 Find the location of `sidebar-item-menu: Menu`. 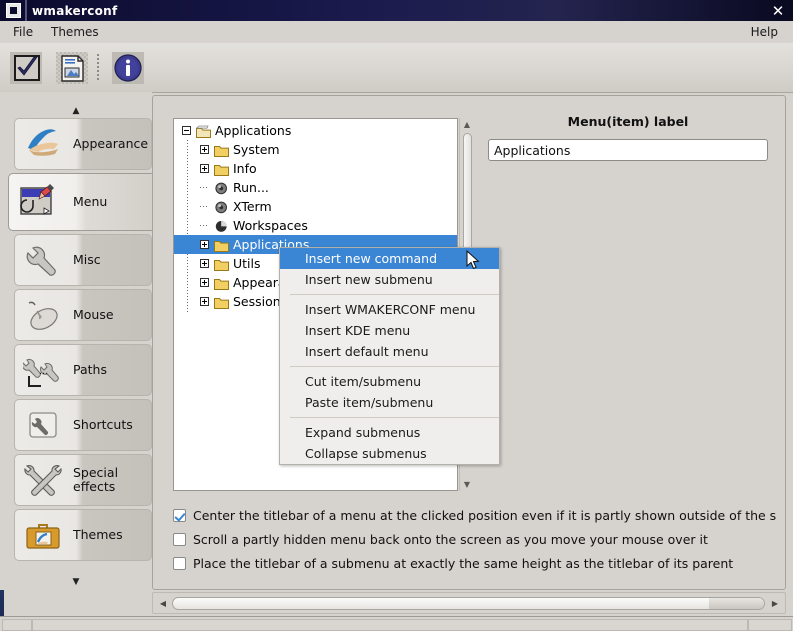

sidebar-item-menu: Menu is located at coordinates (83, 202).